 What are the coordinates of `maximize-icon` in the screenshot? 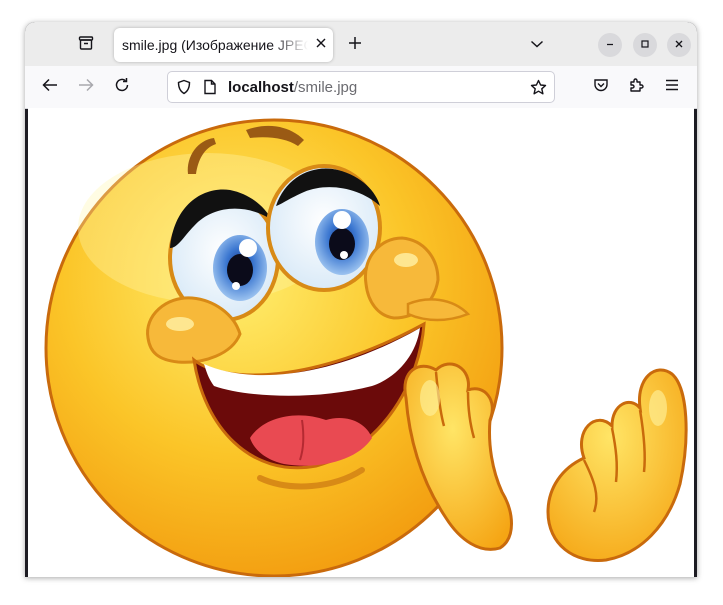 It's located at (645, 45).